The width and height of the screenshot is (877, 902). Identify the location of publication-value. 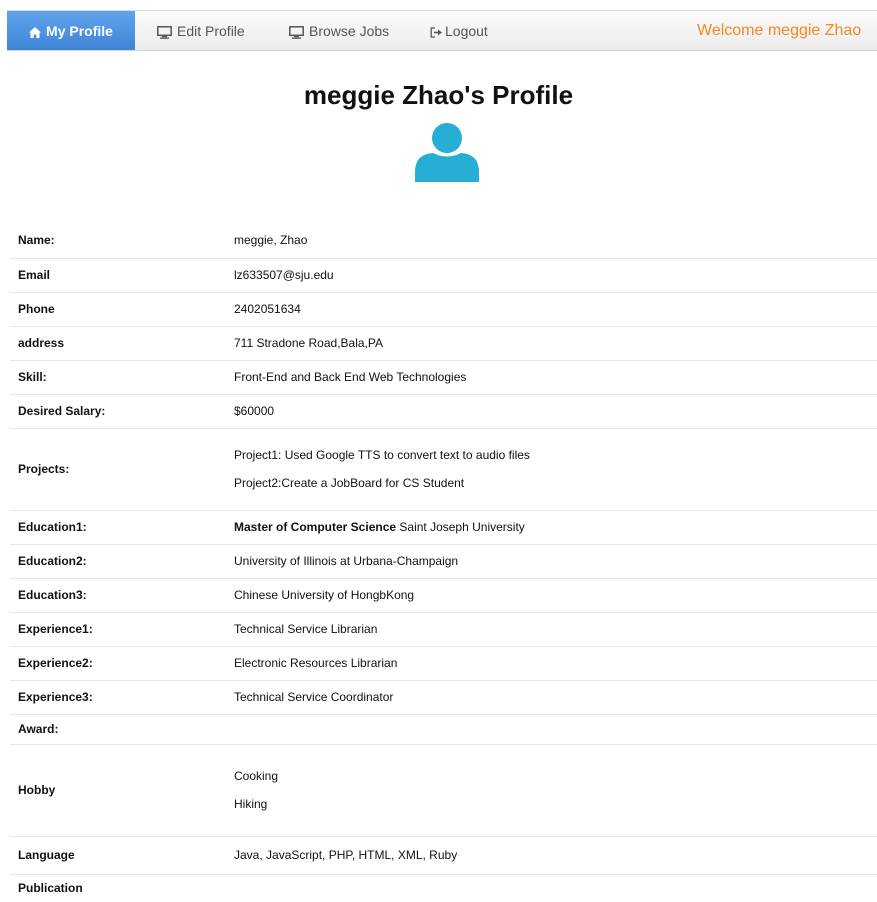
(551, 888).